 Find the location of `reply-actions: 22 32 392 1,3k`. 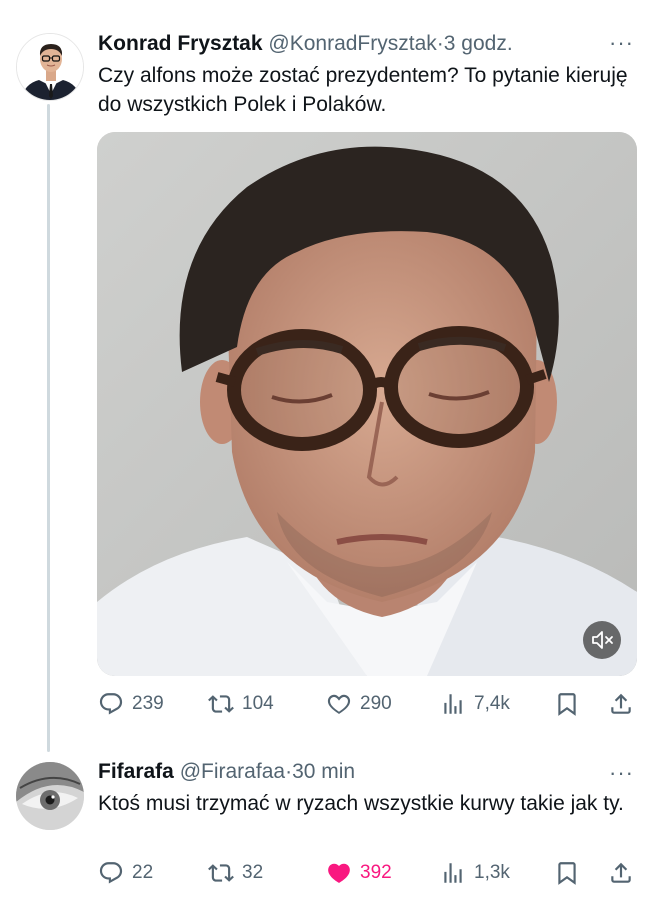

reply-actions: 22 32 392 1,3k is located at coordinates (368, 873).